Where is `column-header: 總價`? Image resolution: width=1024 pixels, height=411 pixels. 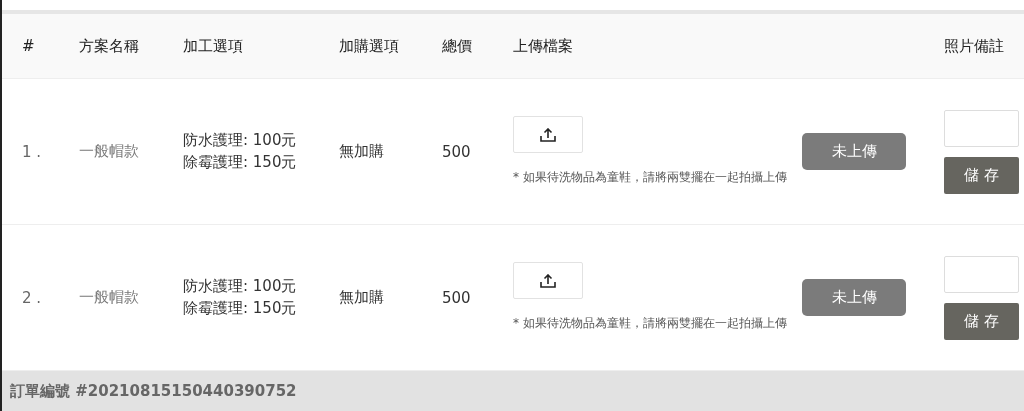
column-header: 總價 is located at coordinates (457, 46).